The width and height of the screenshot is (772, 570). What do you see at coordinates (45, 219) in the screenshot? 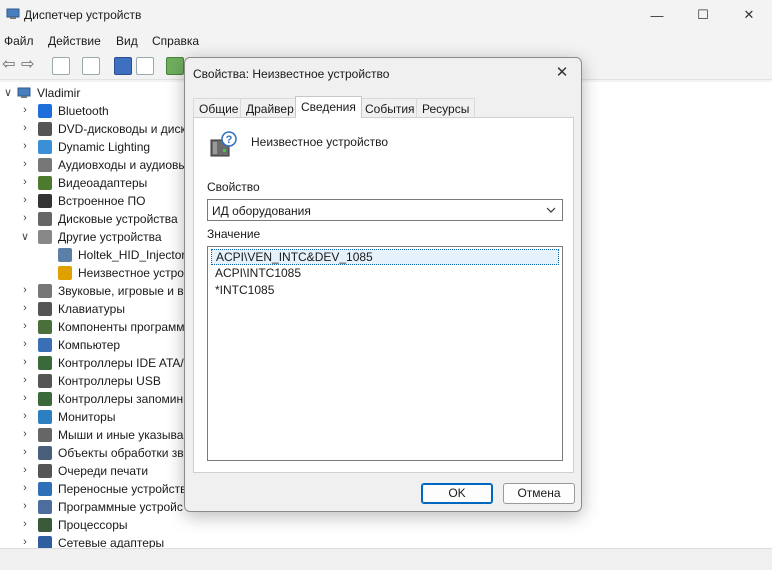
I see `disk-drive-icon` at bounding box center [45, 219].